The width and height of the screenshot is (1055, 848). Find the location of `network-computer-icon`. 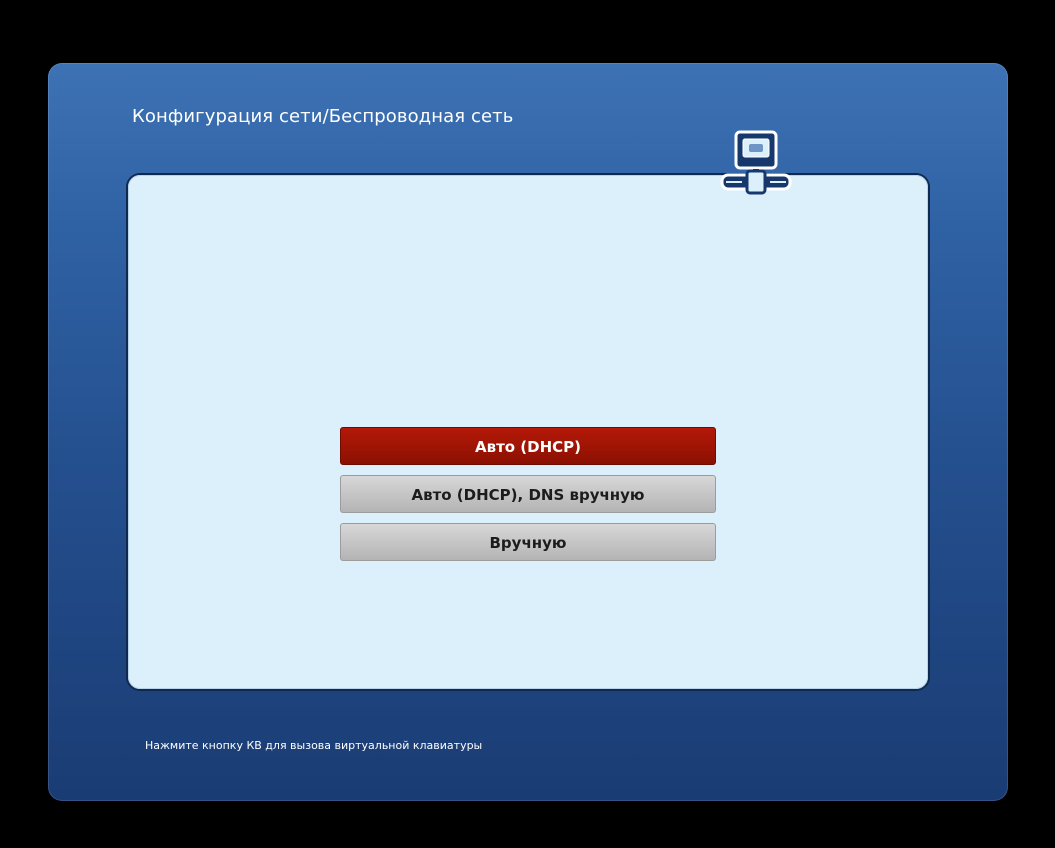

network-computer-icon is located at coordinates (756, 162).